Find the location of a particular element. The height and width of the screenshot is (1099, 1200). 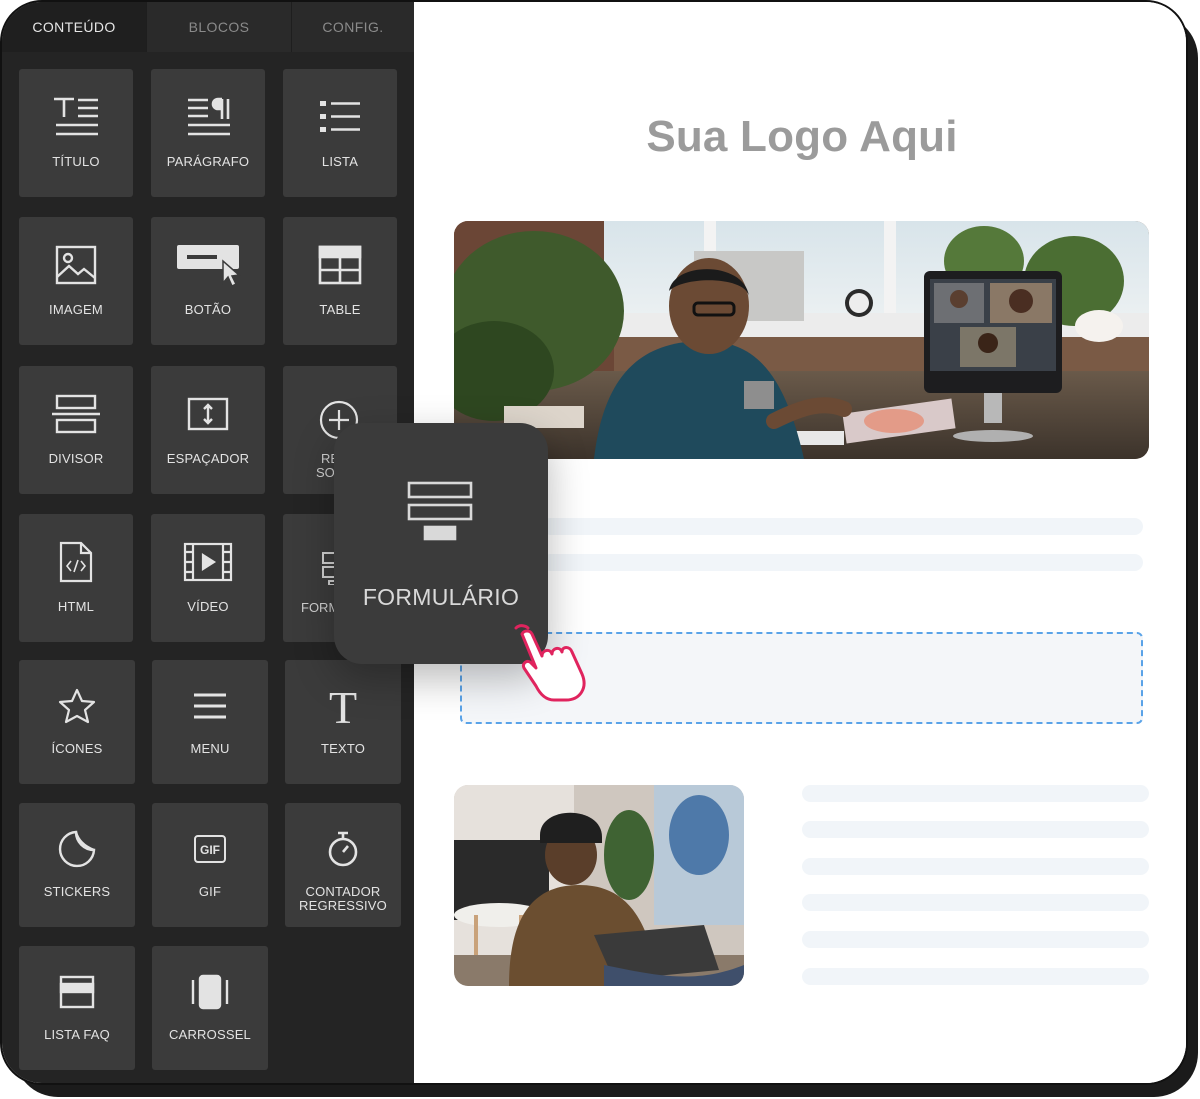

tab-blocos: BLOCOS is located at coordinates (219, 27).